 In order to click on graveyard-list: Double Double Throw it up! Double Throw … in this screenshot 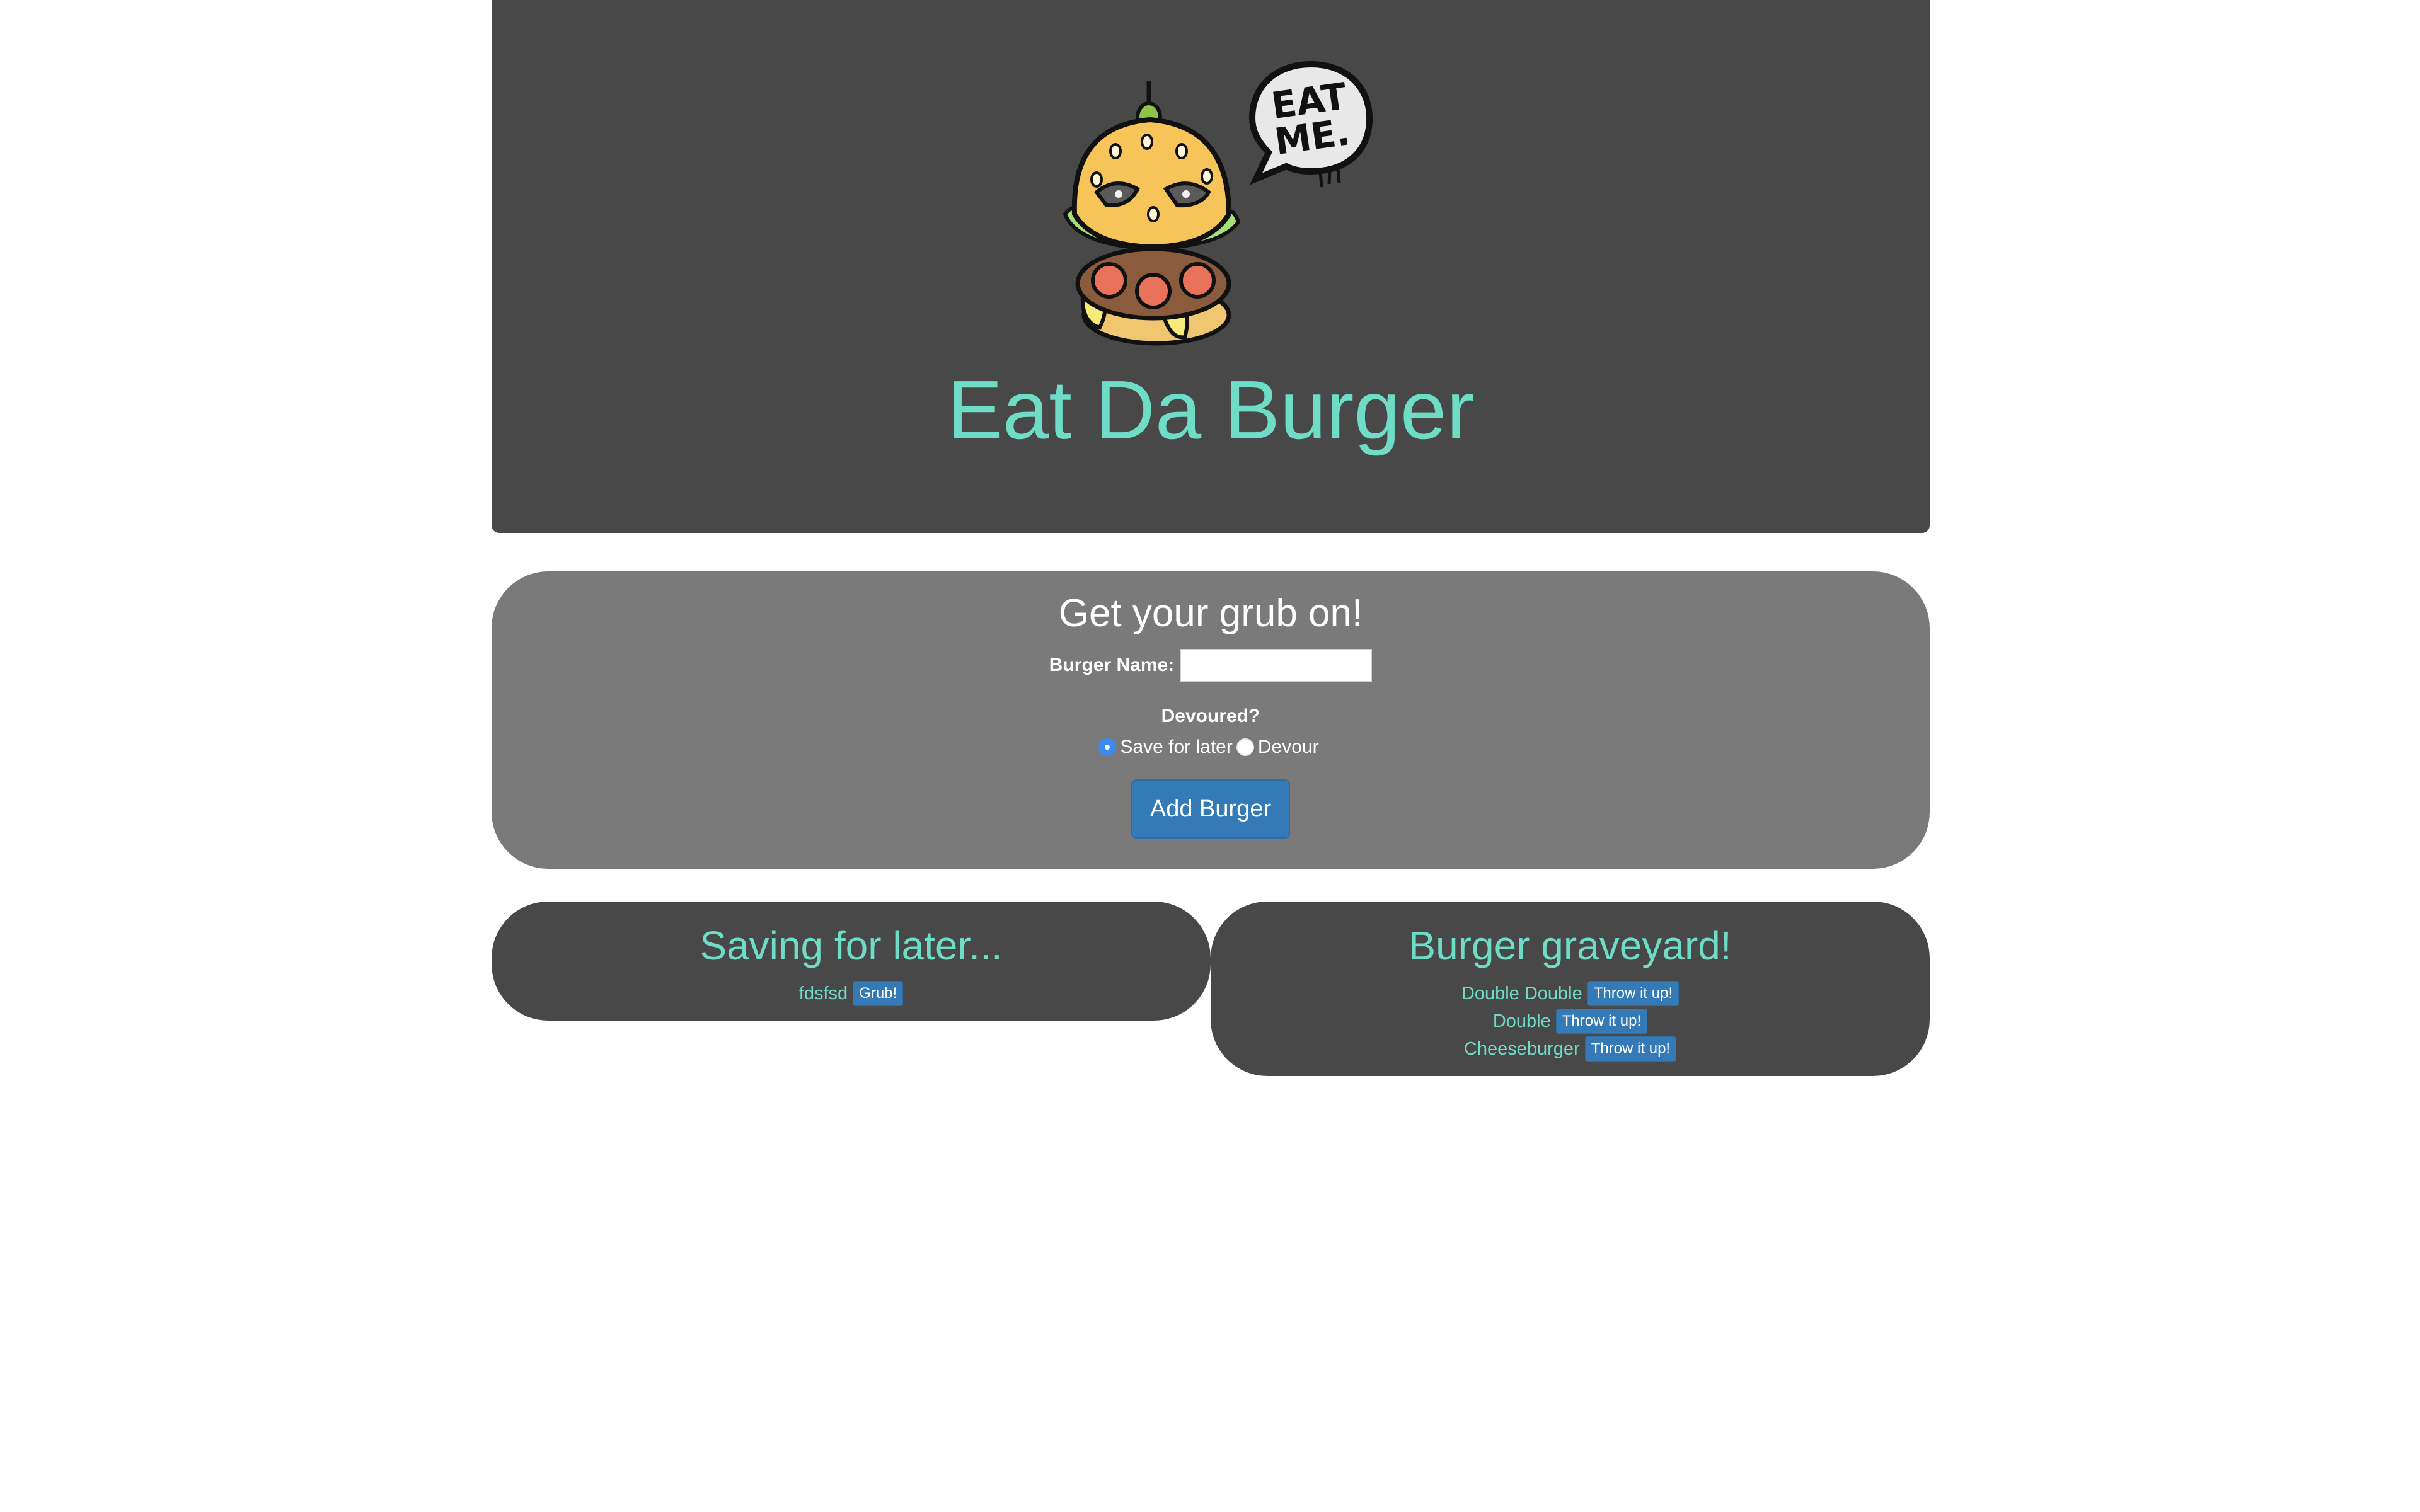, I will do `click(1571, 1021)`.